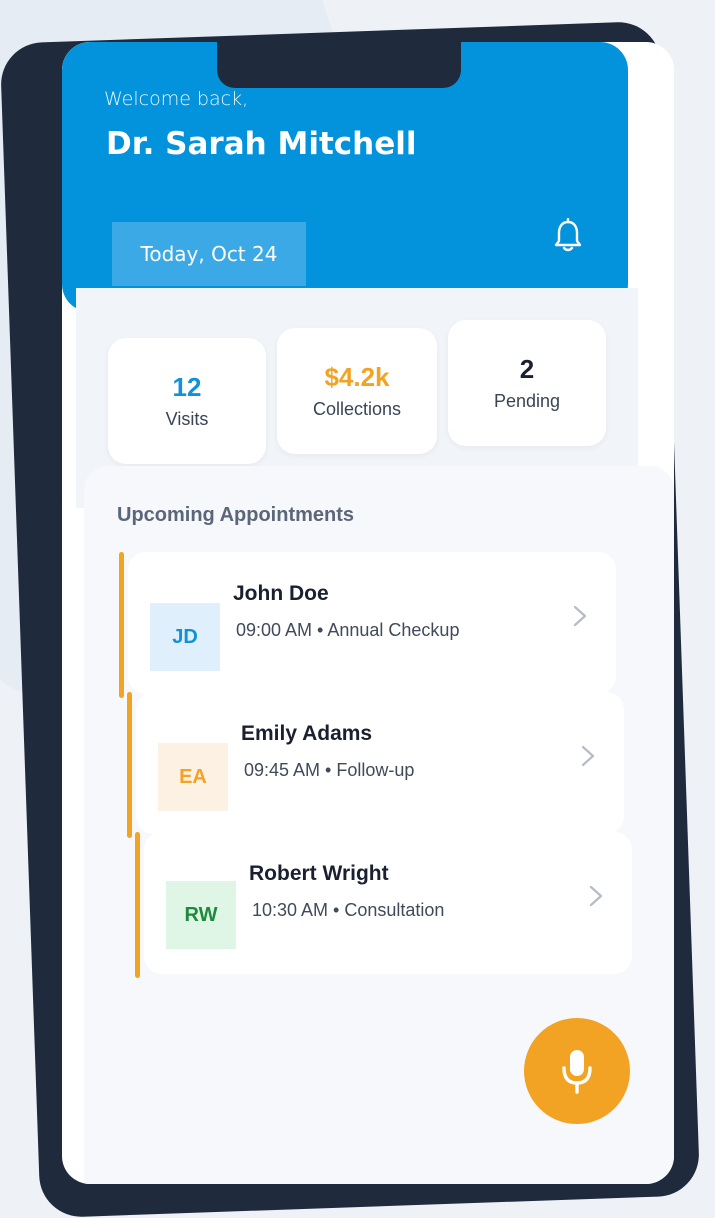  What do you see at coordinates (307, 733) in the screenshot?
I see `patient-name: Emily Adams` at bounding box center [307, 733].